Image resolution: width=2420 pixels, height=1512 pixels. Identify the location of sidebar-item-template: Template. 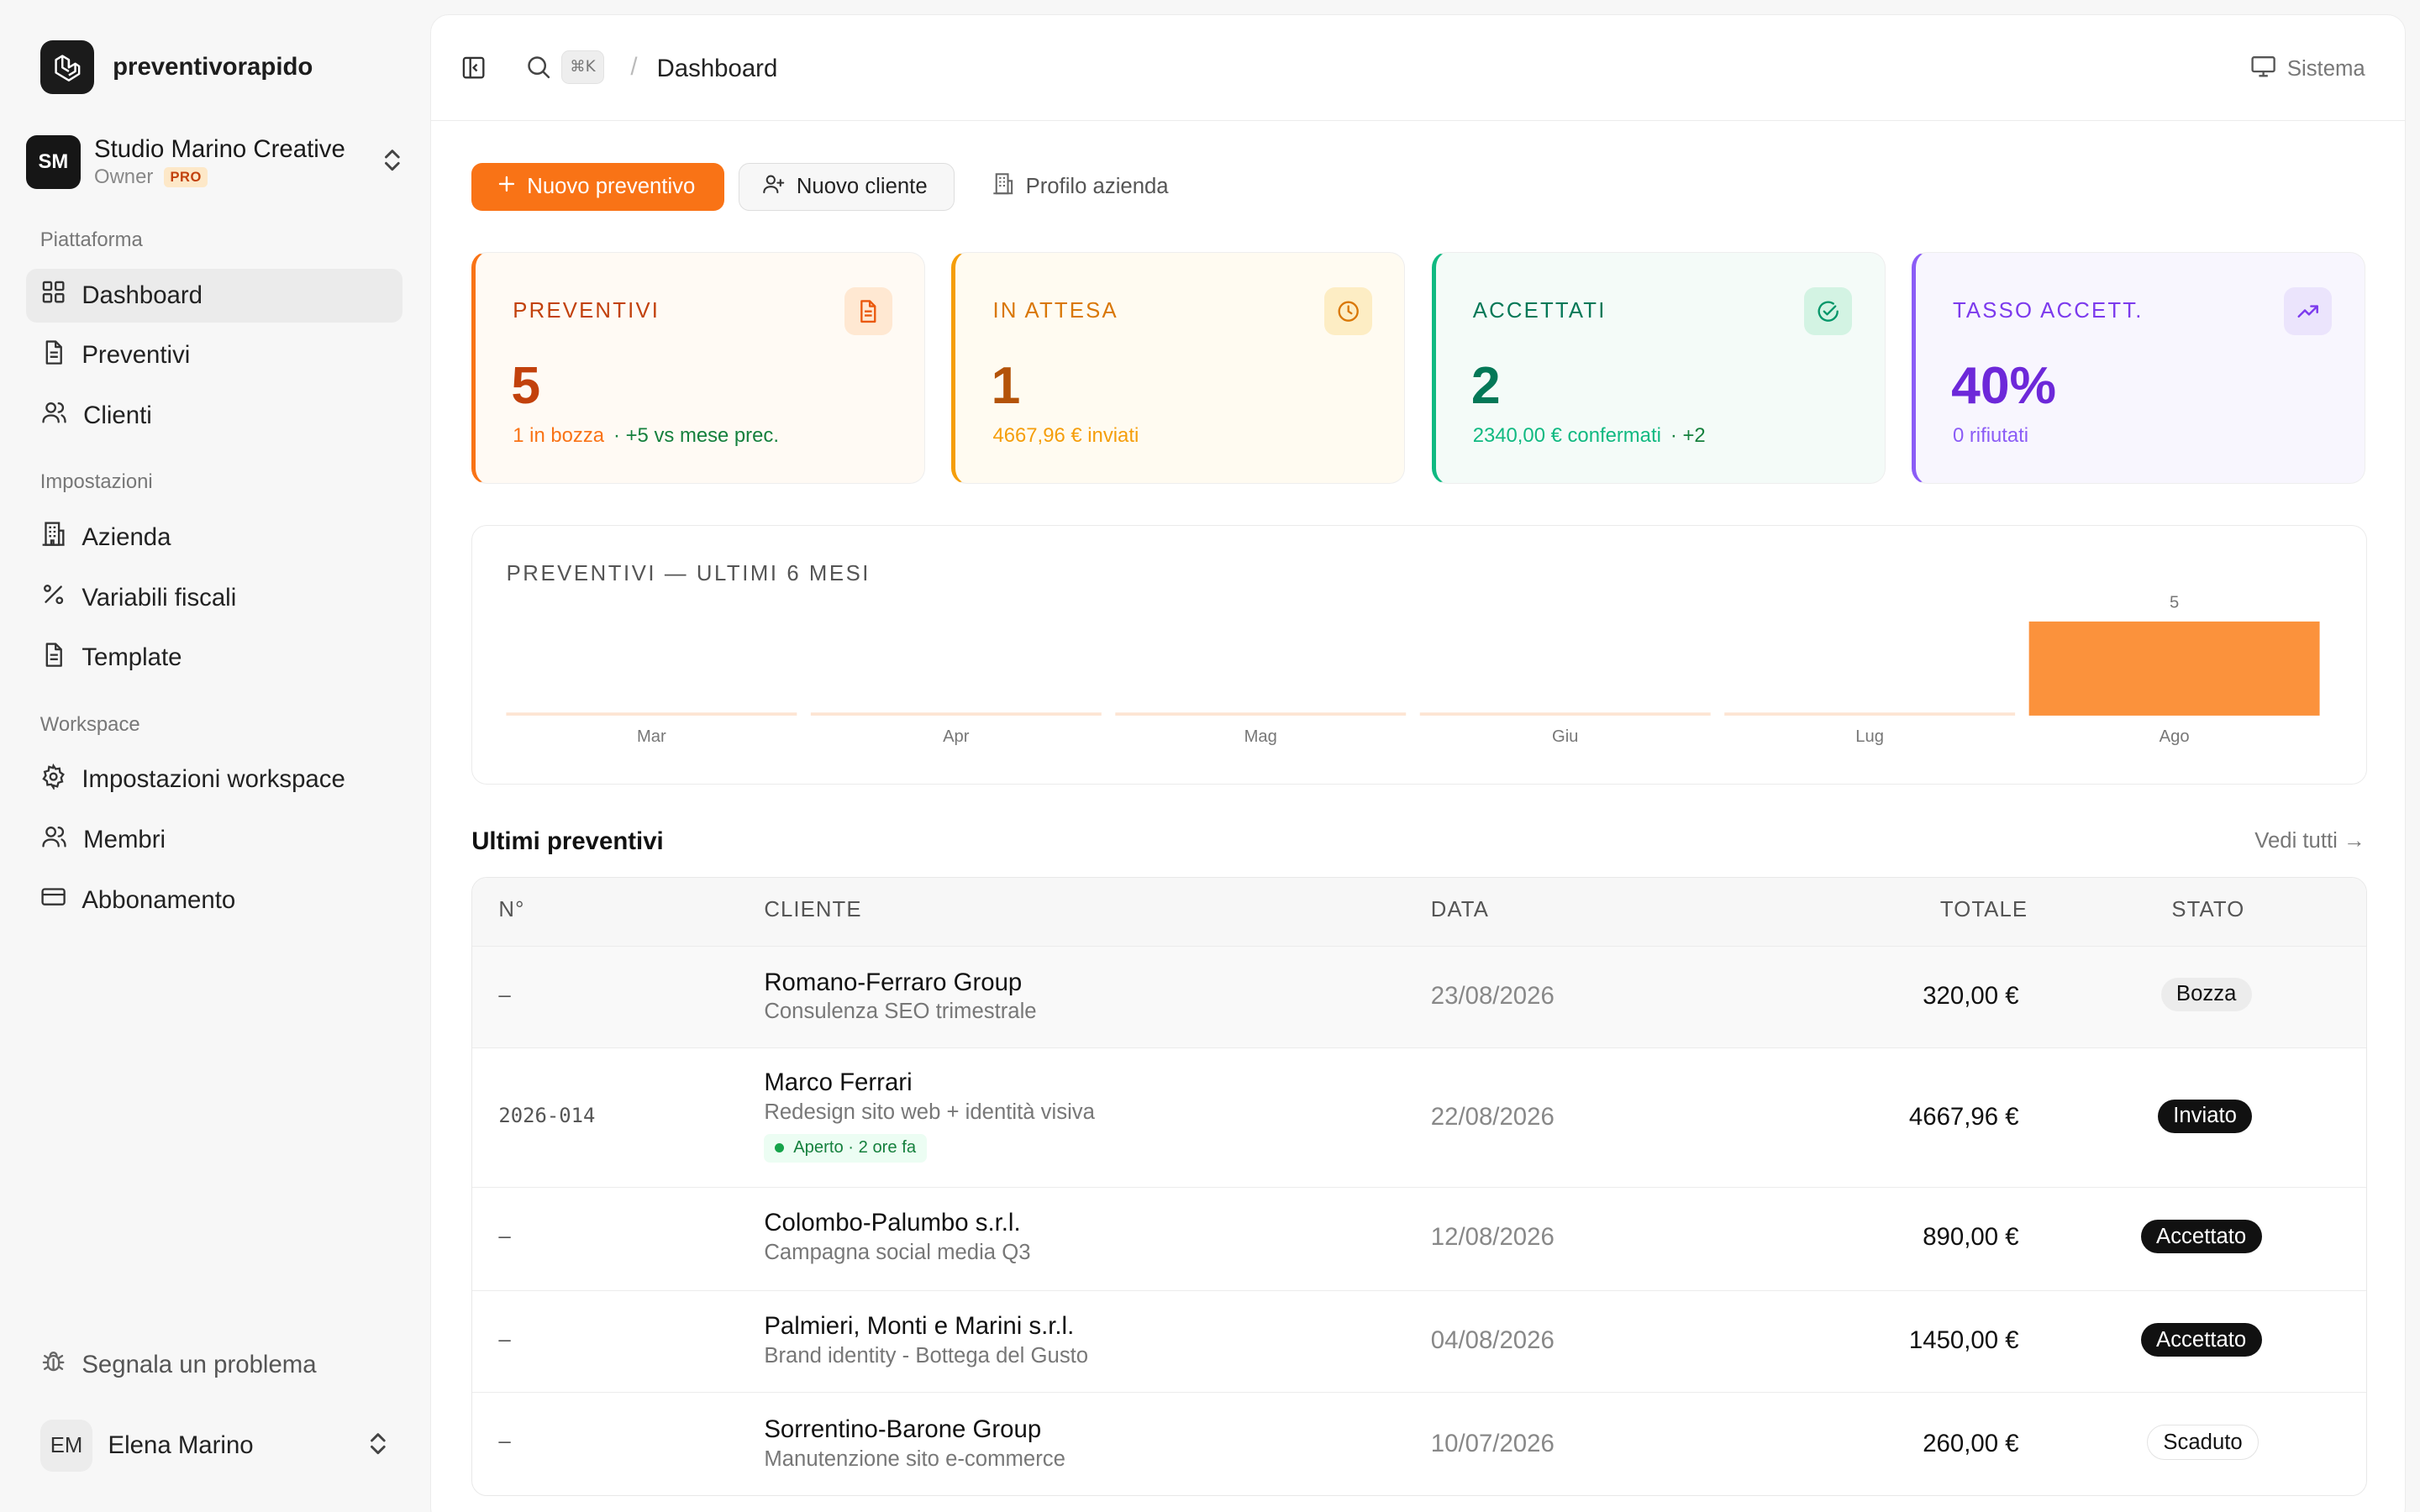
(214, 658).